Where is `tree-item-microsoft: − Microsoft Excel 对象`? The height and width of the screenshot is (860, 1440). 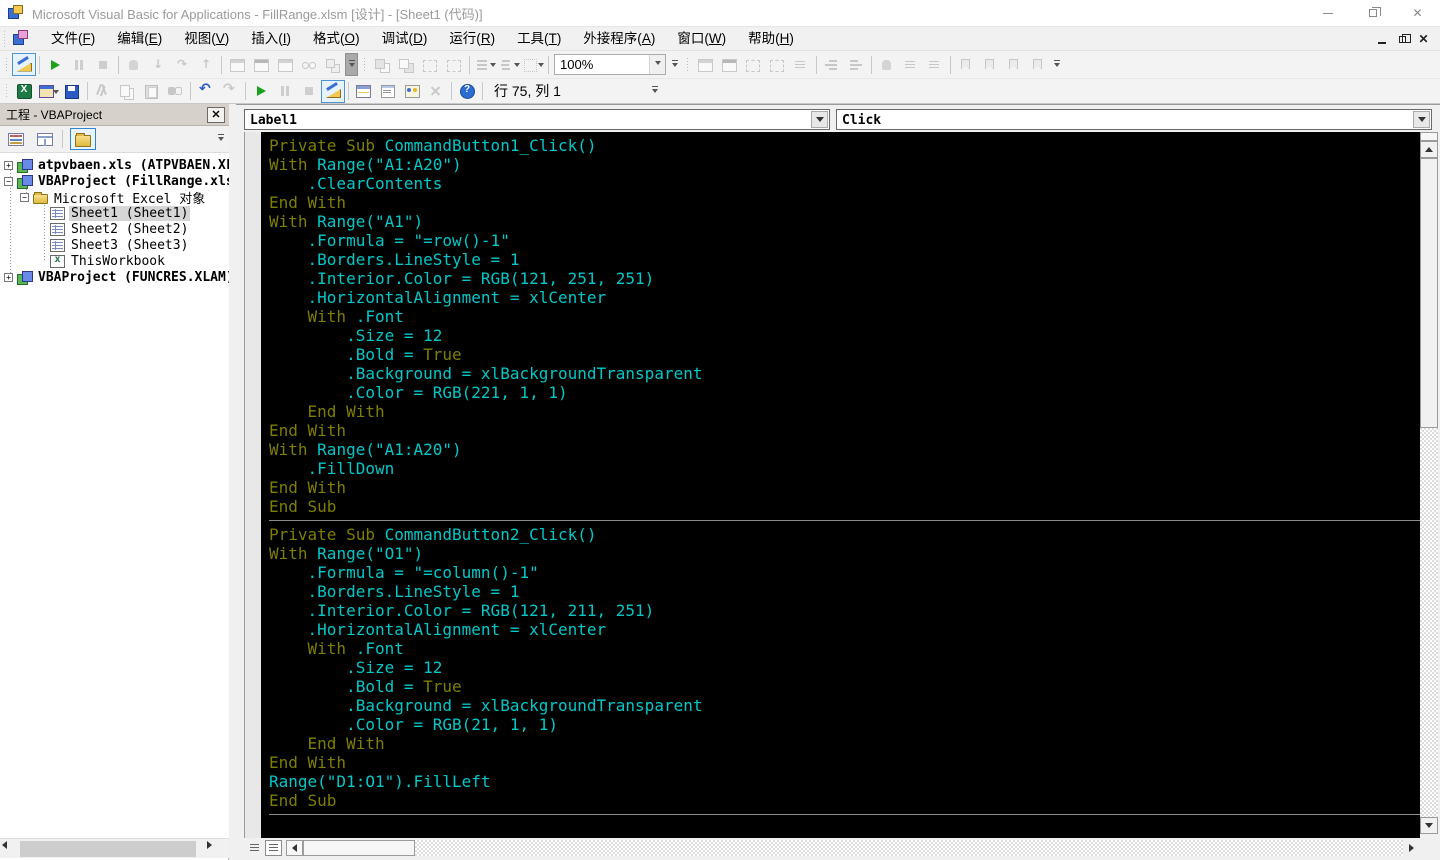 tree-item-microsoft: − Microsoft Excel 对象 is located at coordinates (114, 197).